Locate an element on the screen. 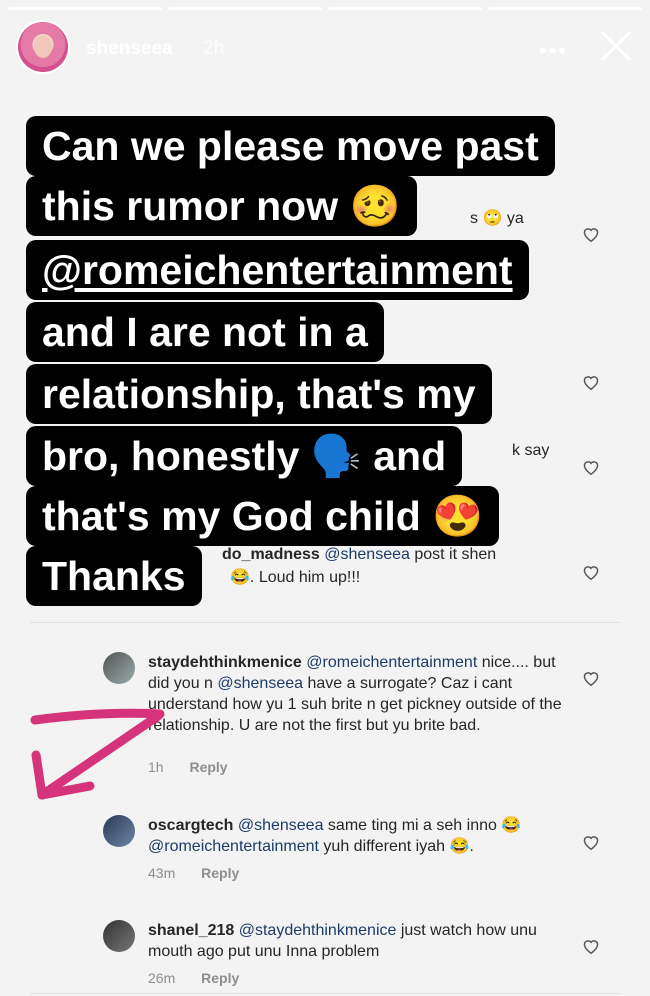  comment-username: shanel_218 is located at coordinates (191, 930).